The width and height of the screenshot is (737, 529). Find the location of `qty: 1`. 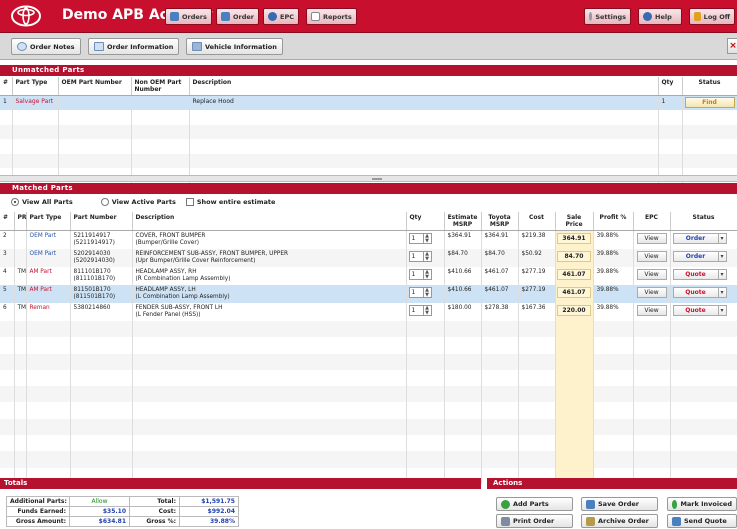

qty: 1 is located at coordinates (670, 102).